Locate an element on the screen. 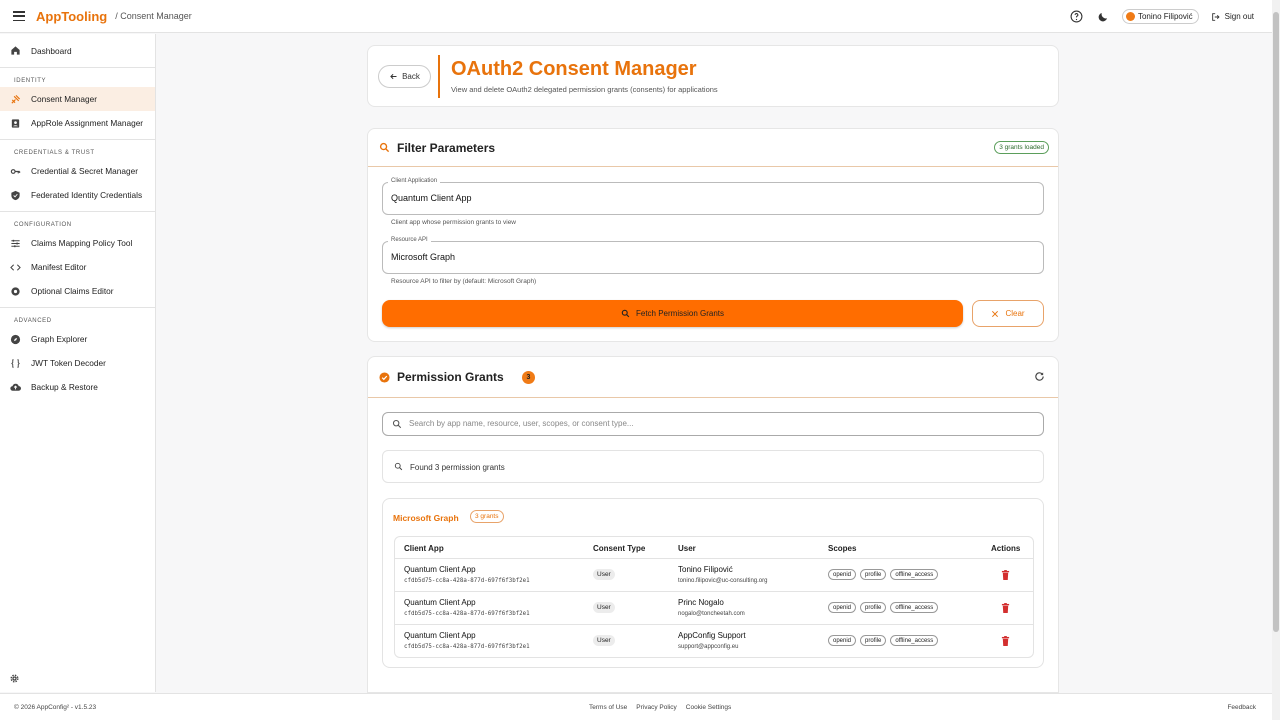 Image resolution: width=1280 pixels, height=720 pixels. back-button: Back is located at coordinates (404, 76).